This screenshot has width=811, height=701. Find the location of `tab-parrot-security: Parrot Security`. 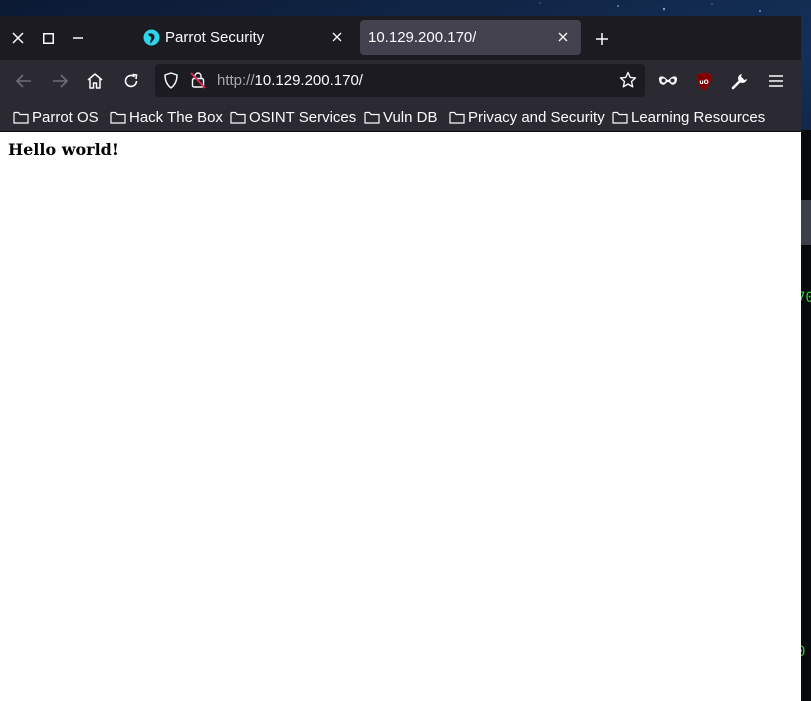

tab-parrot-security: Parrot Security is located at coordinates (242, 37).